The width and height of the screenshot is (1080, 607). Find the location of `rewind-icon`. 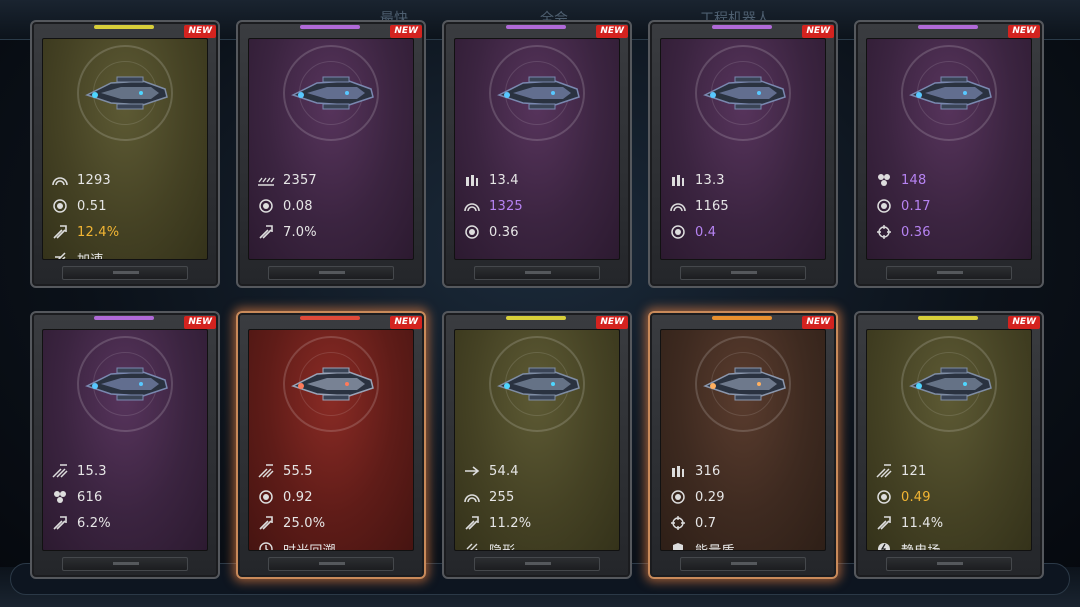

rewind-icon is located at coordinates (266, 545).